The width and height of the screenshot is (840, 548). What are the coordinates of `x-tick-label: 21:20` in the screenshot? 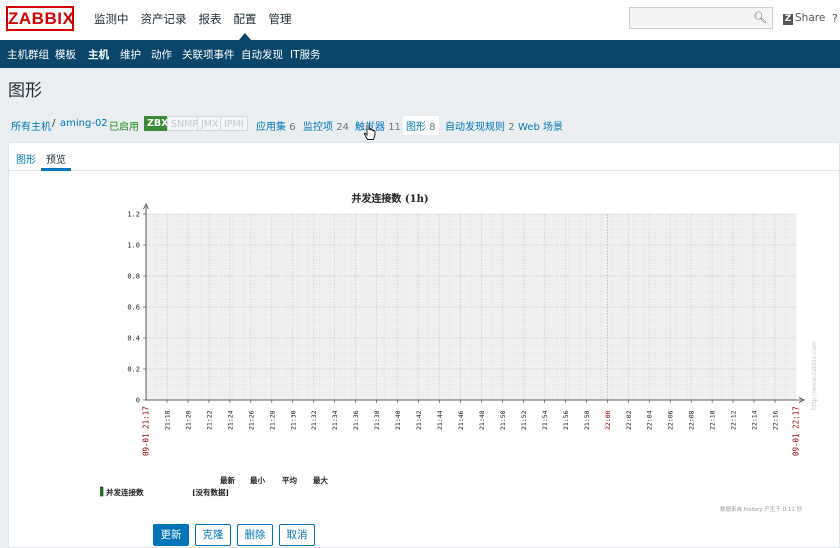 It's located at (188, 420).